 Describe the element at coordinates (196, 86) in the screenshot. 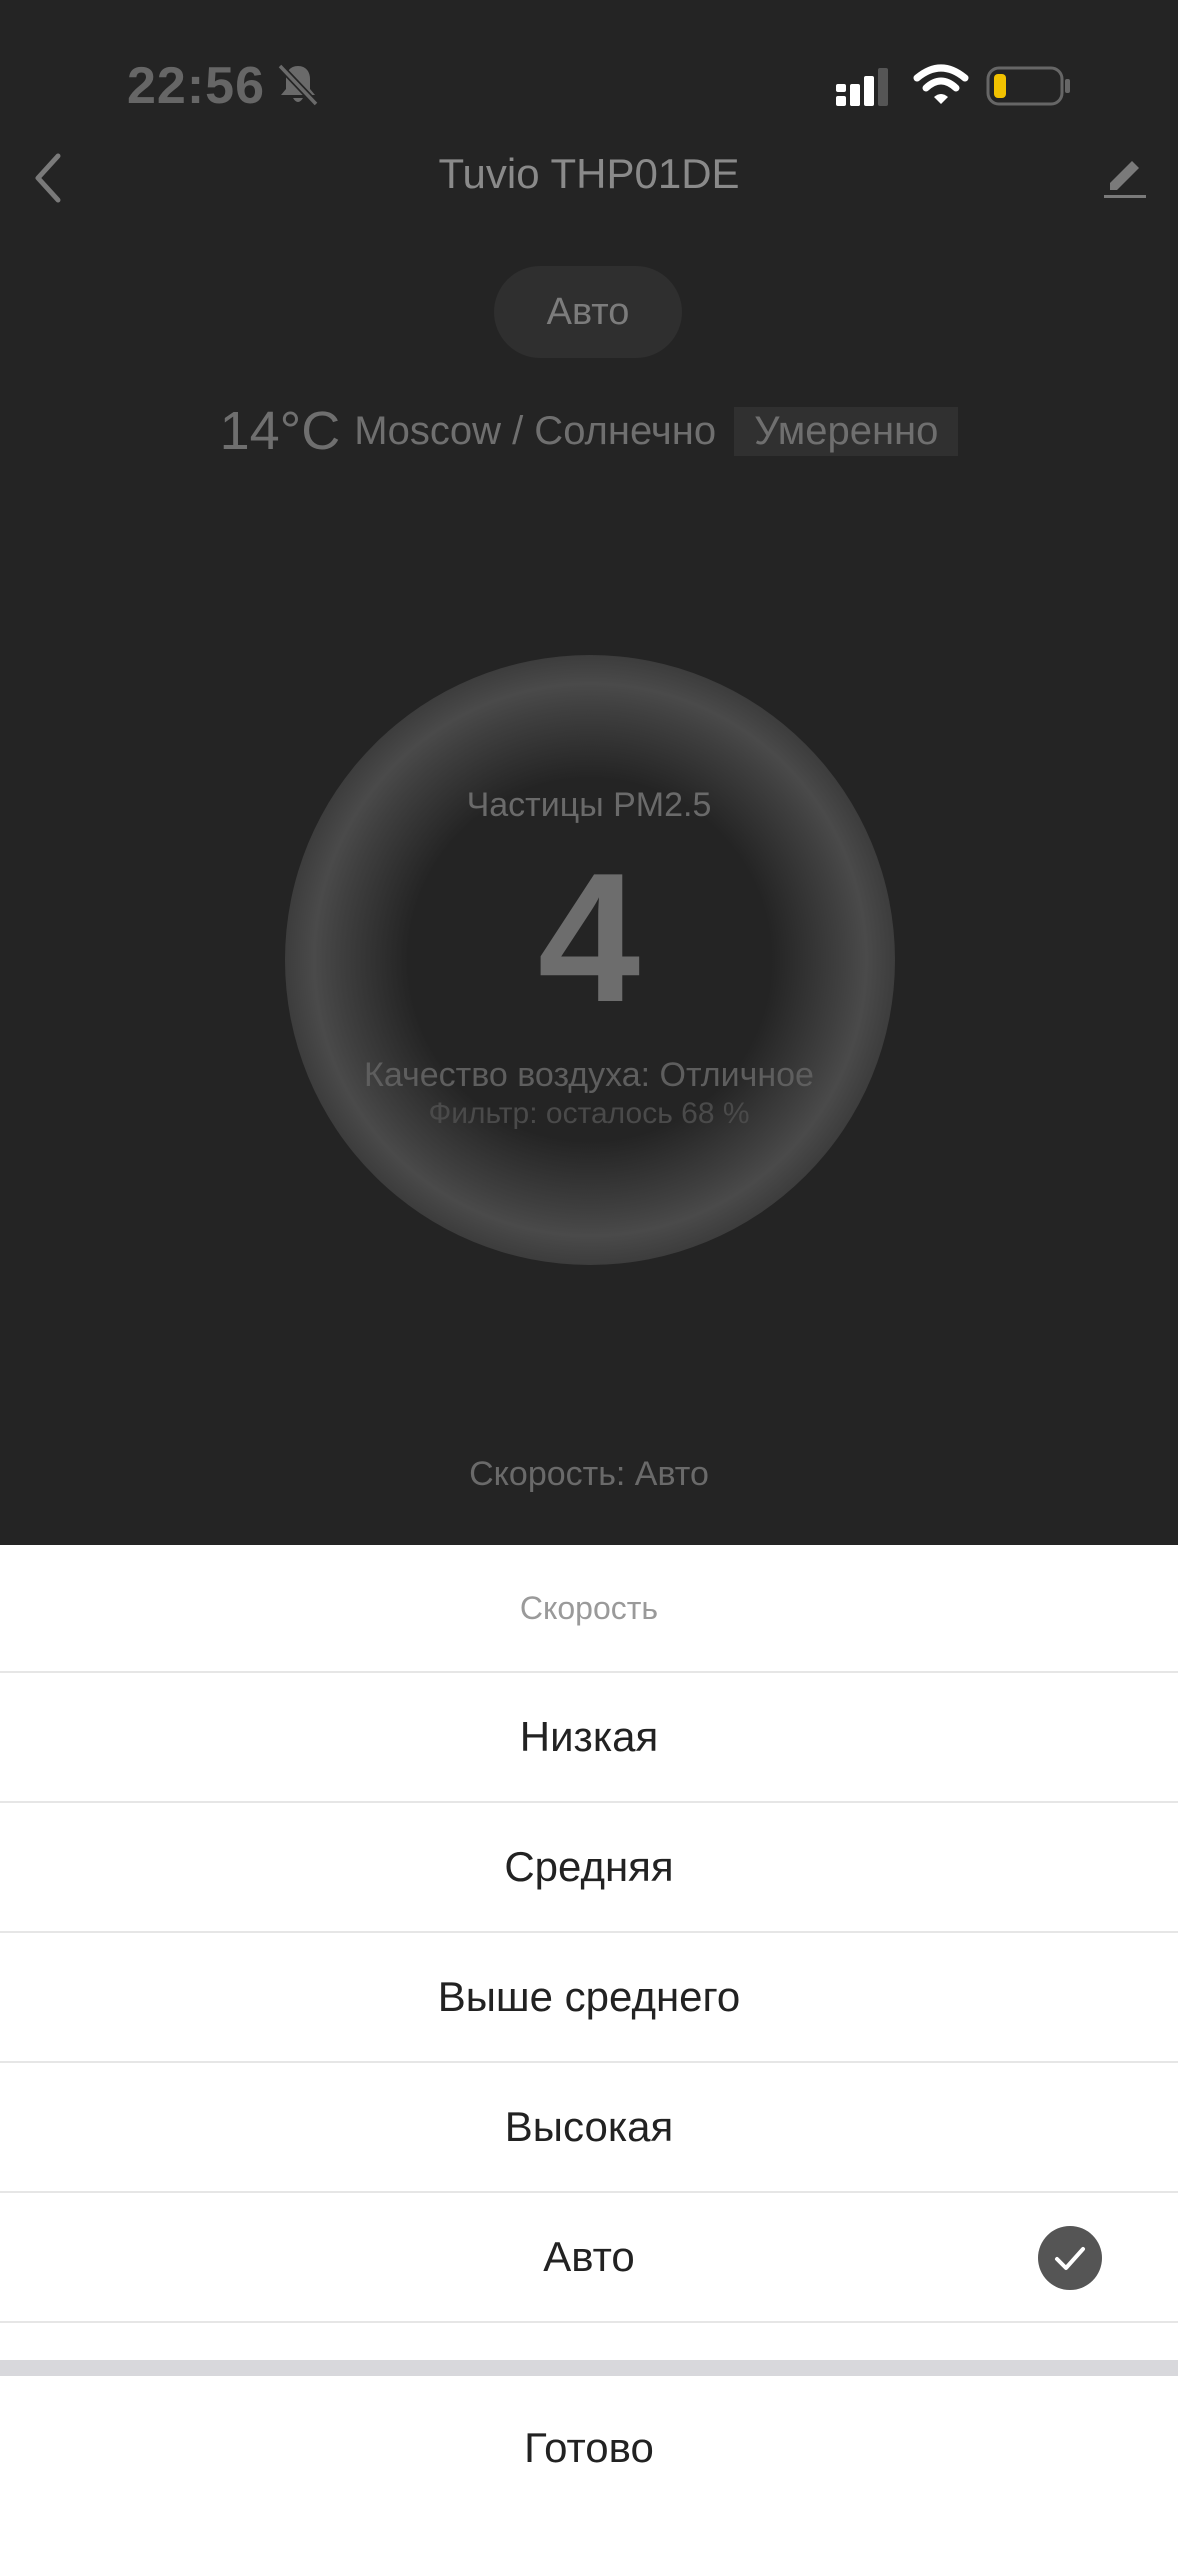

I see `status-time: 22:56` at that location.